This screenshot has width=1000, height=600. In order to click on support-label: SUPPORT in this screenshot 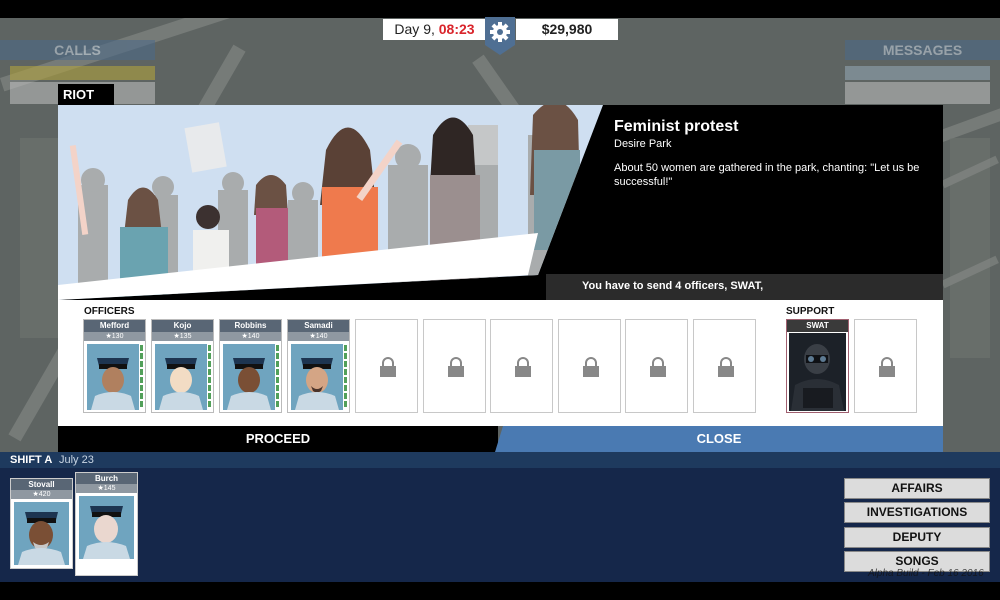, I will do `click(810, 311)`.